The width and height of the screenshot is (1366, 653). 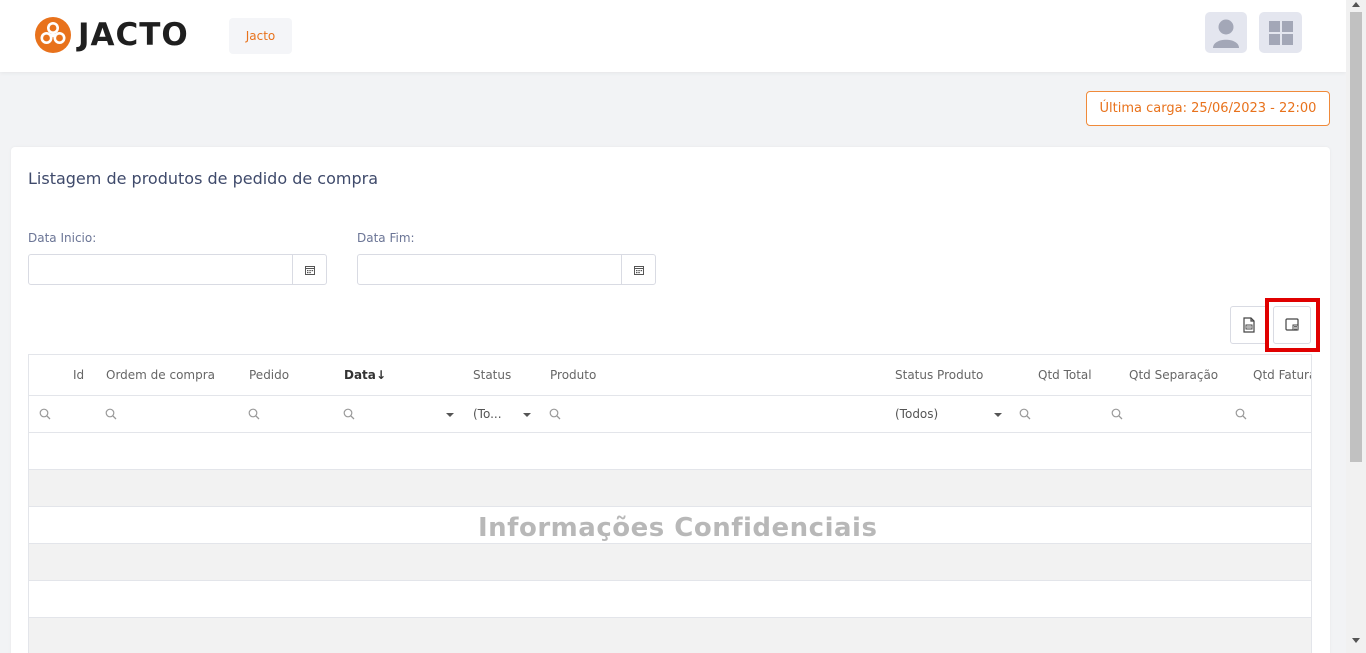 I want to click on page-scrollbar, so click(x=1356, y=326).